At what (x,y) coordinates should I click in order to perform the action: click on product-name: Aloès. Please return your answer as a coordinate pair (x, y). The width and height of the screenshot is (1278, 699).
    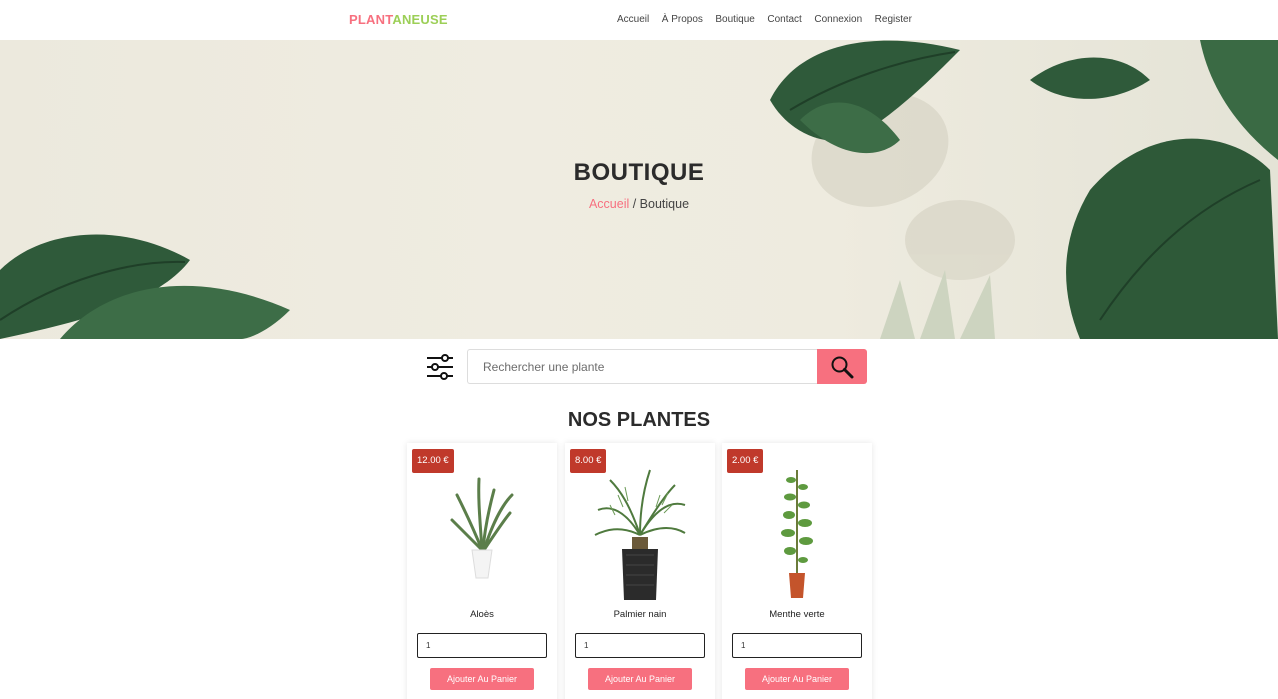
    Looking at the image, I should click on (482, 614).